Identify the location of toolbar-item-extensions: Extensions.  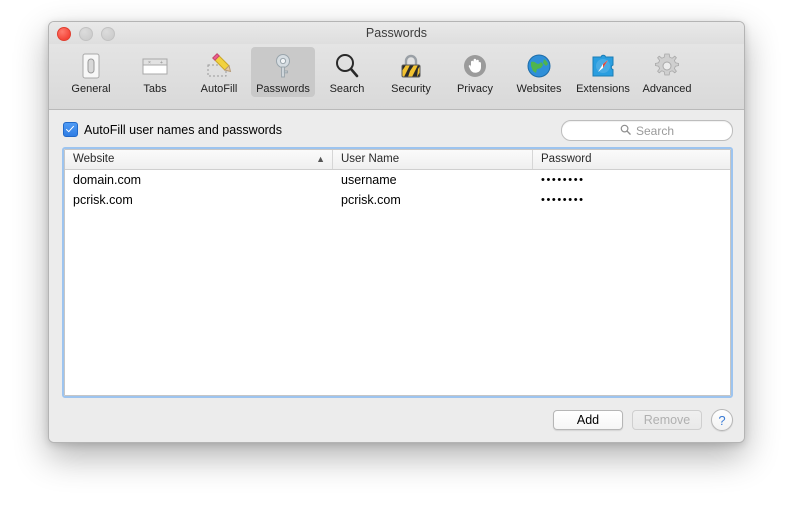
(603, 72).